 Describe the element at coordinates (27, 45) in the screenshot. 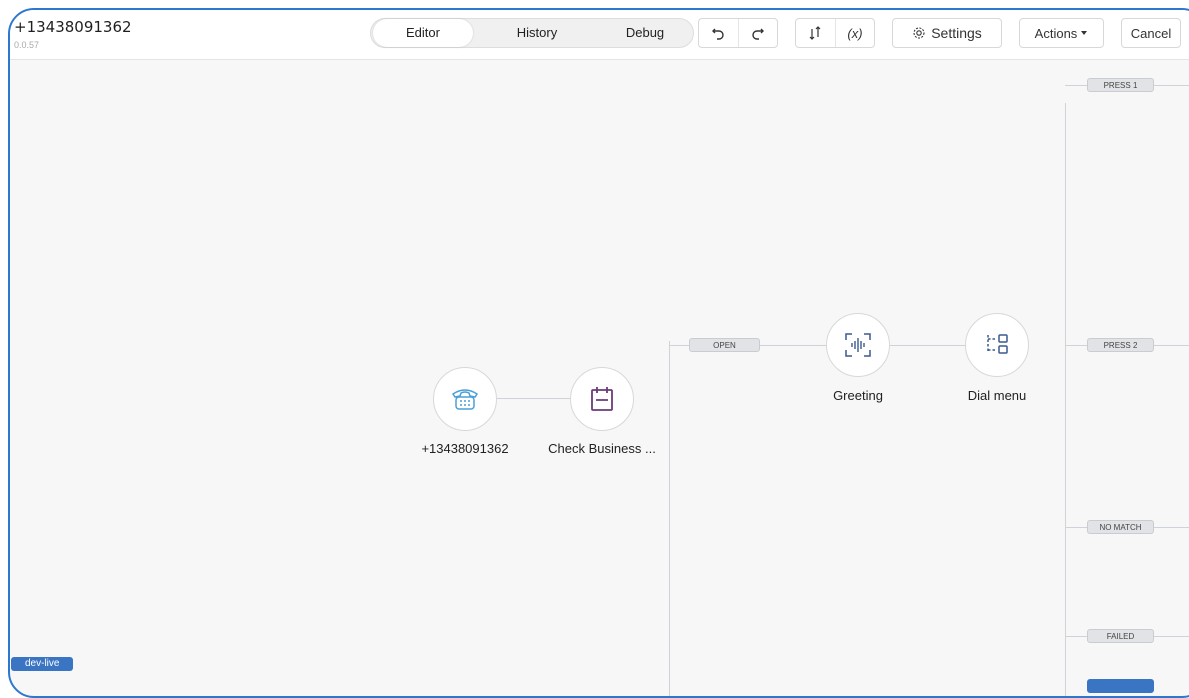

I see `flow-version: 0.0.57` at that location.